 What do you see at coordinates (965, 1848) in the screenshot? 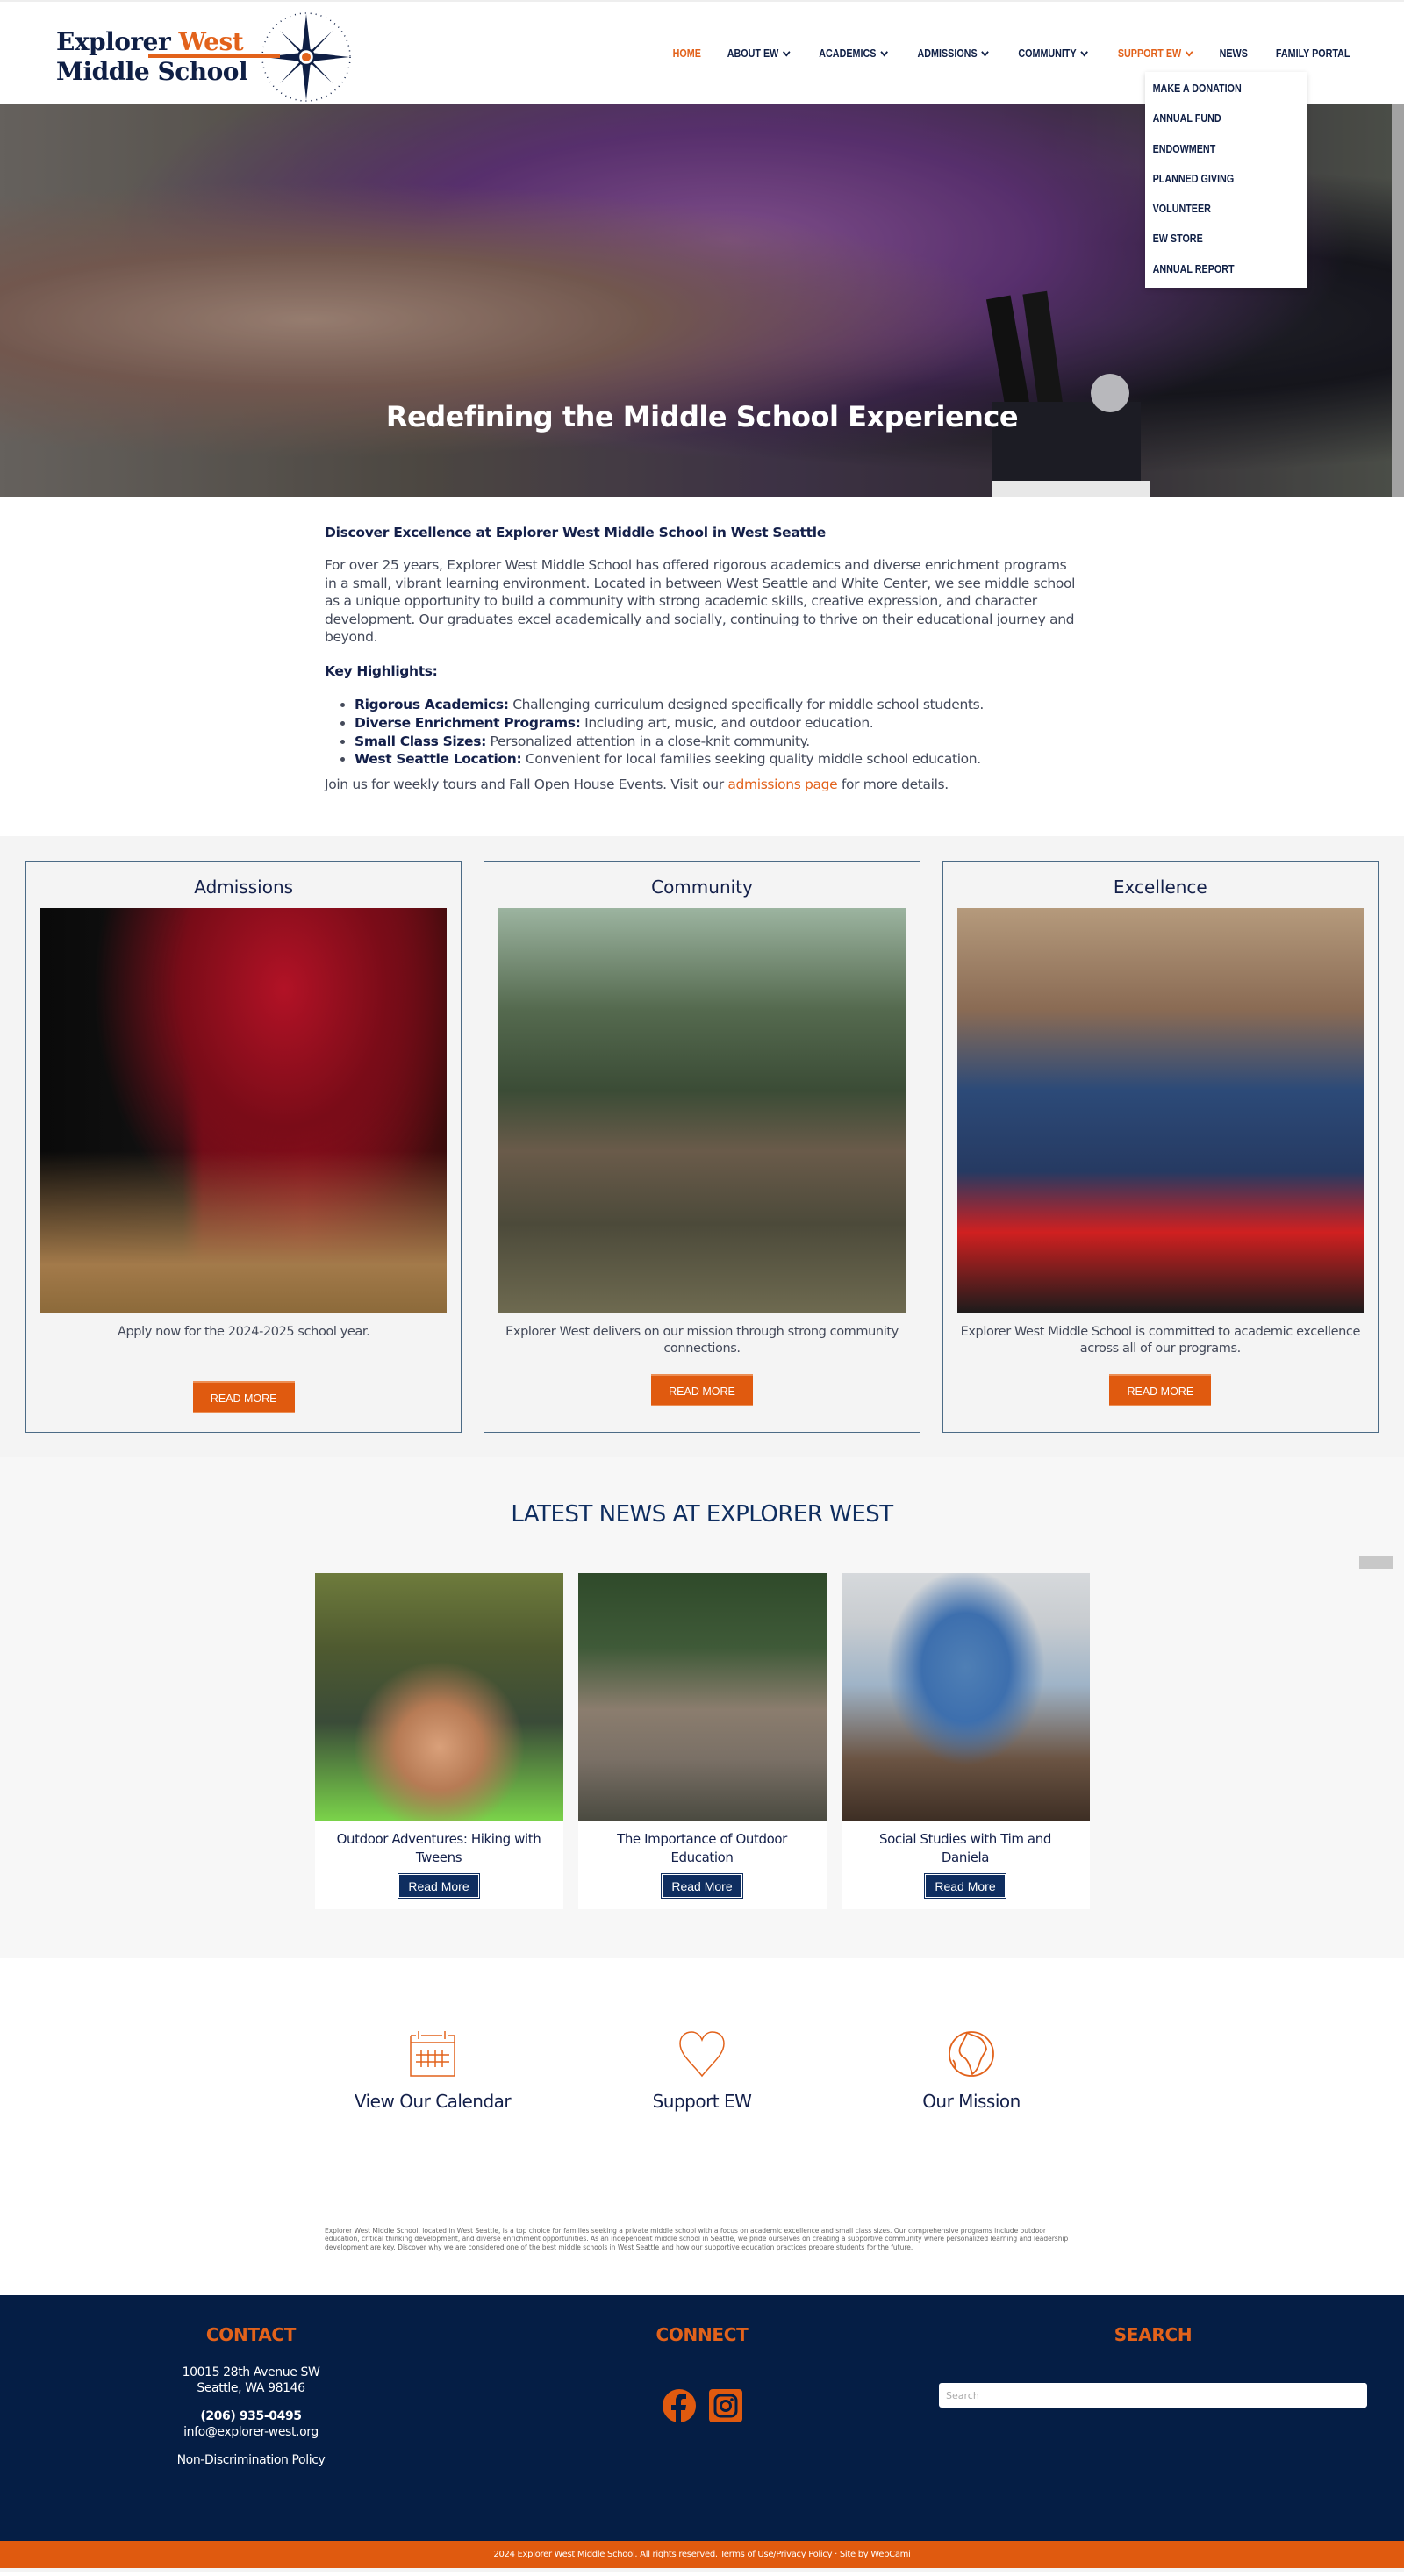
I see `news-title: Social Studies with Tim and Daniela` at bounding box center [965, 1848].